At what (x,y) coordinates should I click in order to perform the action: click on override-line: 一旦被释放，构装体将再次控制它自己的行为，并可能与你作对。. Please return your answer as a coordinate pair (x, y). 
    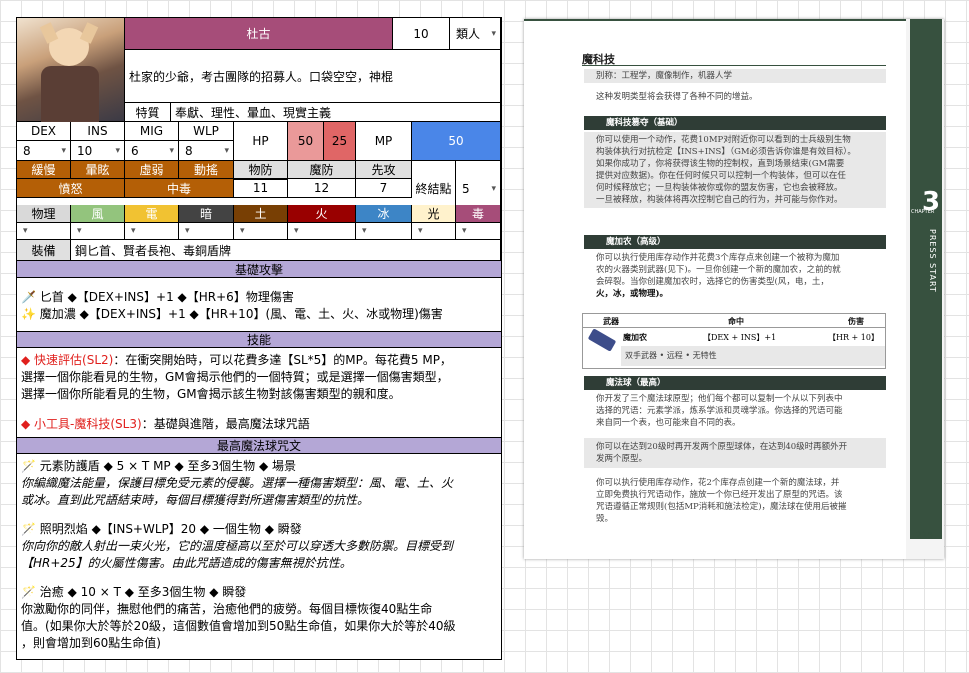
    Looking at the image, I should click on (719, 200).